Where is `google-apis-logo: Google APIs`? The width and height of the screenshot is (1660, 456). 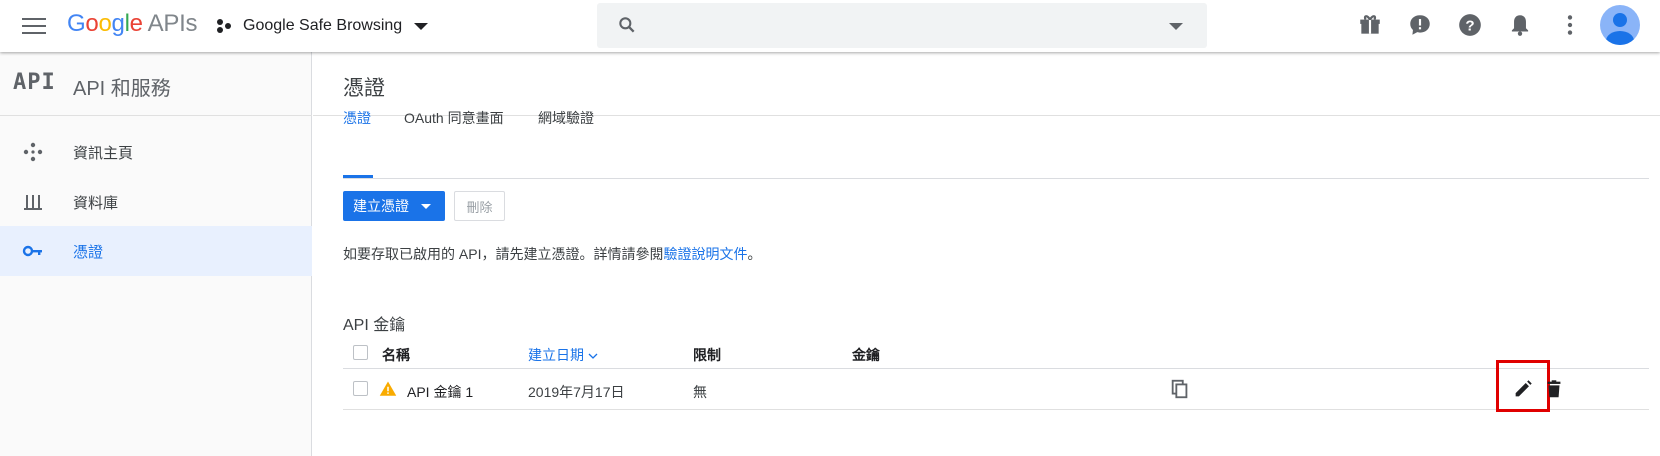
google-apis-logo: Google APIs is located at coordinates (132, 24).